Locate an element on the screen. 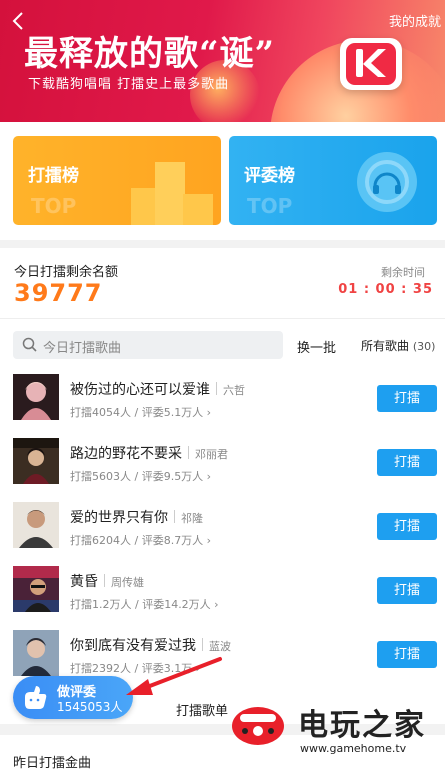 The height and width of the screenshot is (775, 445). annotation-arrow-icon is located at coordinates (174, 676).